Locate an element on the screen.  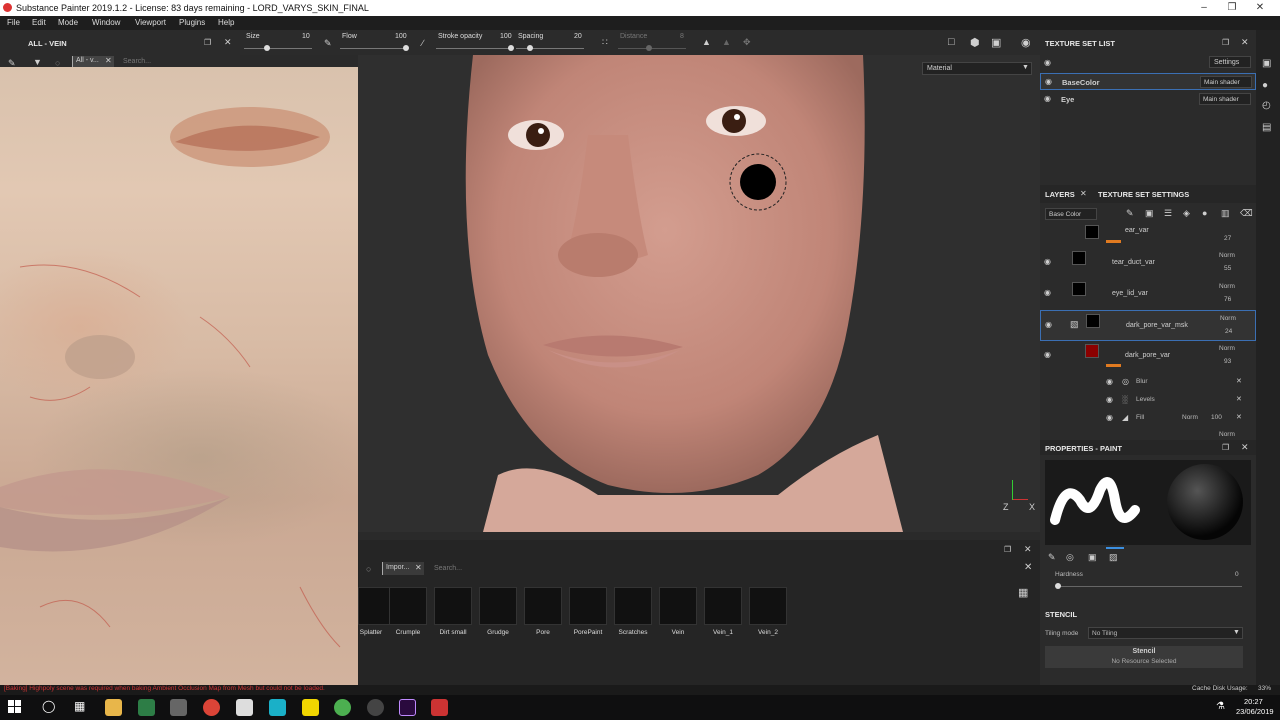
transform-icon: ✥ is located at coordinates (747, 42).